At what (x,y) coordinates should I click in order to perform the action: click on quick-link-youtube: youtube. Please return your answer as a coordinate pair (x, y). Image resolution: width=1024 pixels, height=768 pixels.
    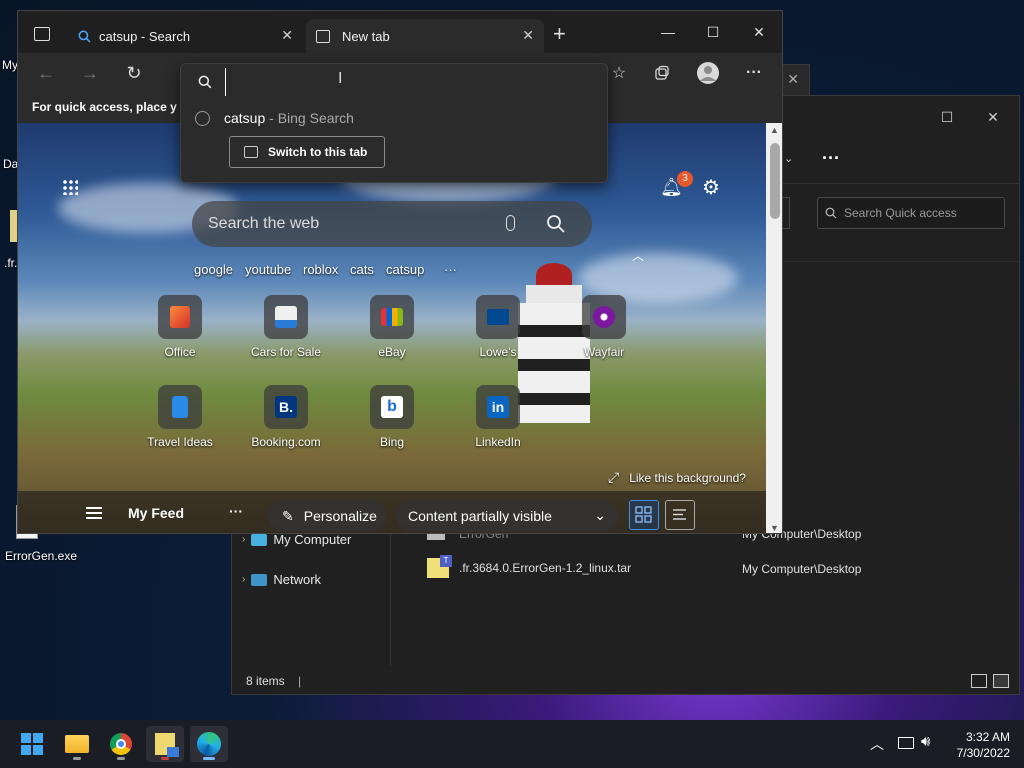
    Looking at the image, I should click on (268, 269).